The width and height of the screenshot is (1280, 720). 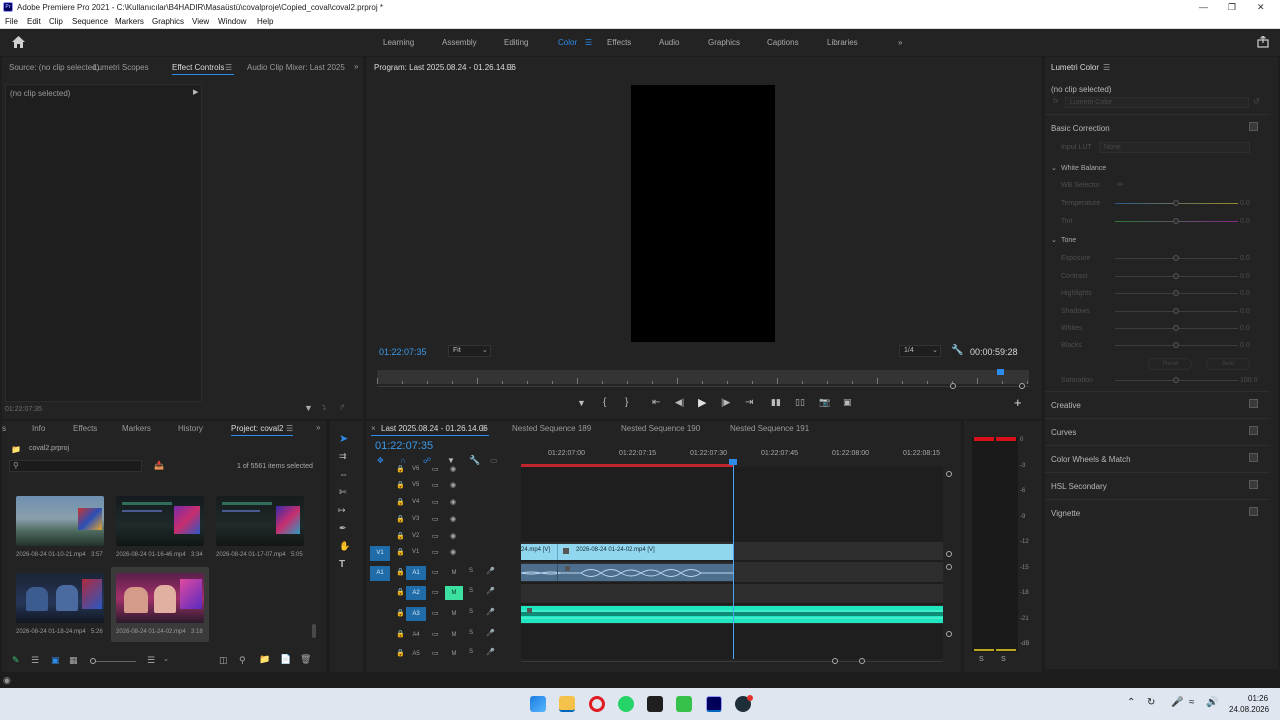 What do you see at coordinates (1253, 457) in the screenshot?
I see `color-wheels-checkbox` at bounding box center [1253, 457].